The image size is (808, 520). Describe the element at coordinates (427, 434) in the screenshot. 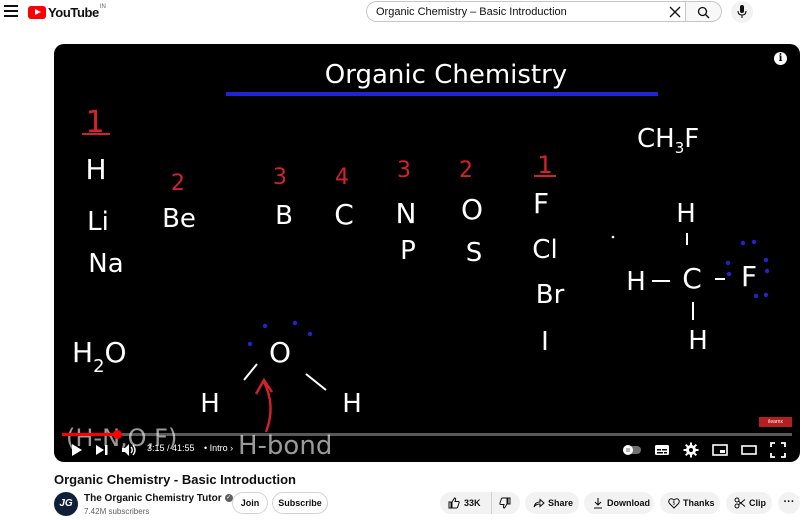

I see `progress-bar` at that location.